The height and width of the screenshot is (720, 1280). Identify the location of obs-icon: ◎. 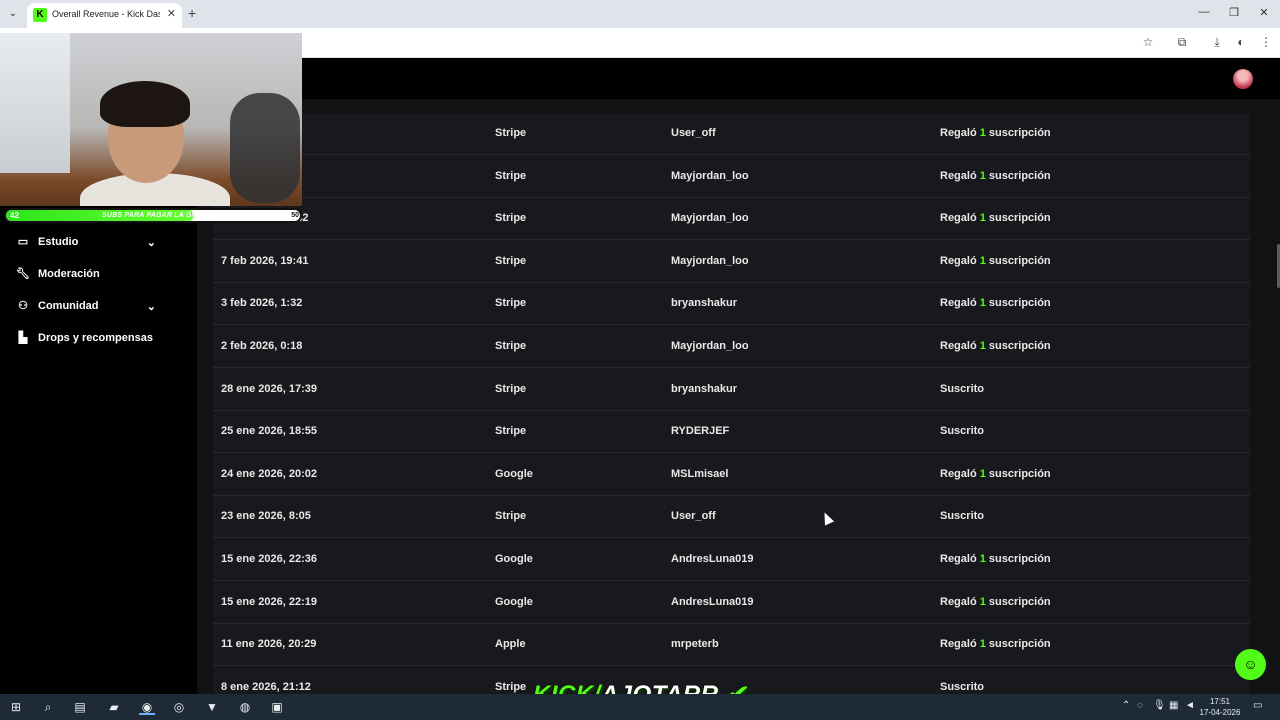
(179, 707).